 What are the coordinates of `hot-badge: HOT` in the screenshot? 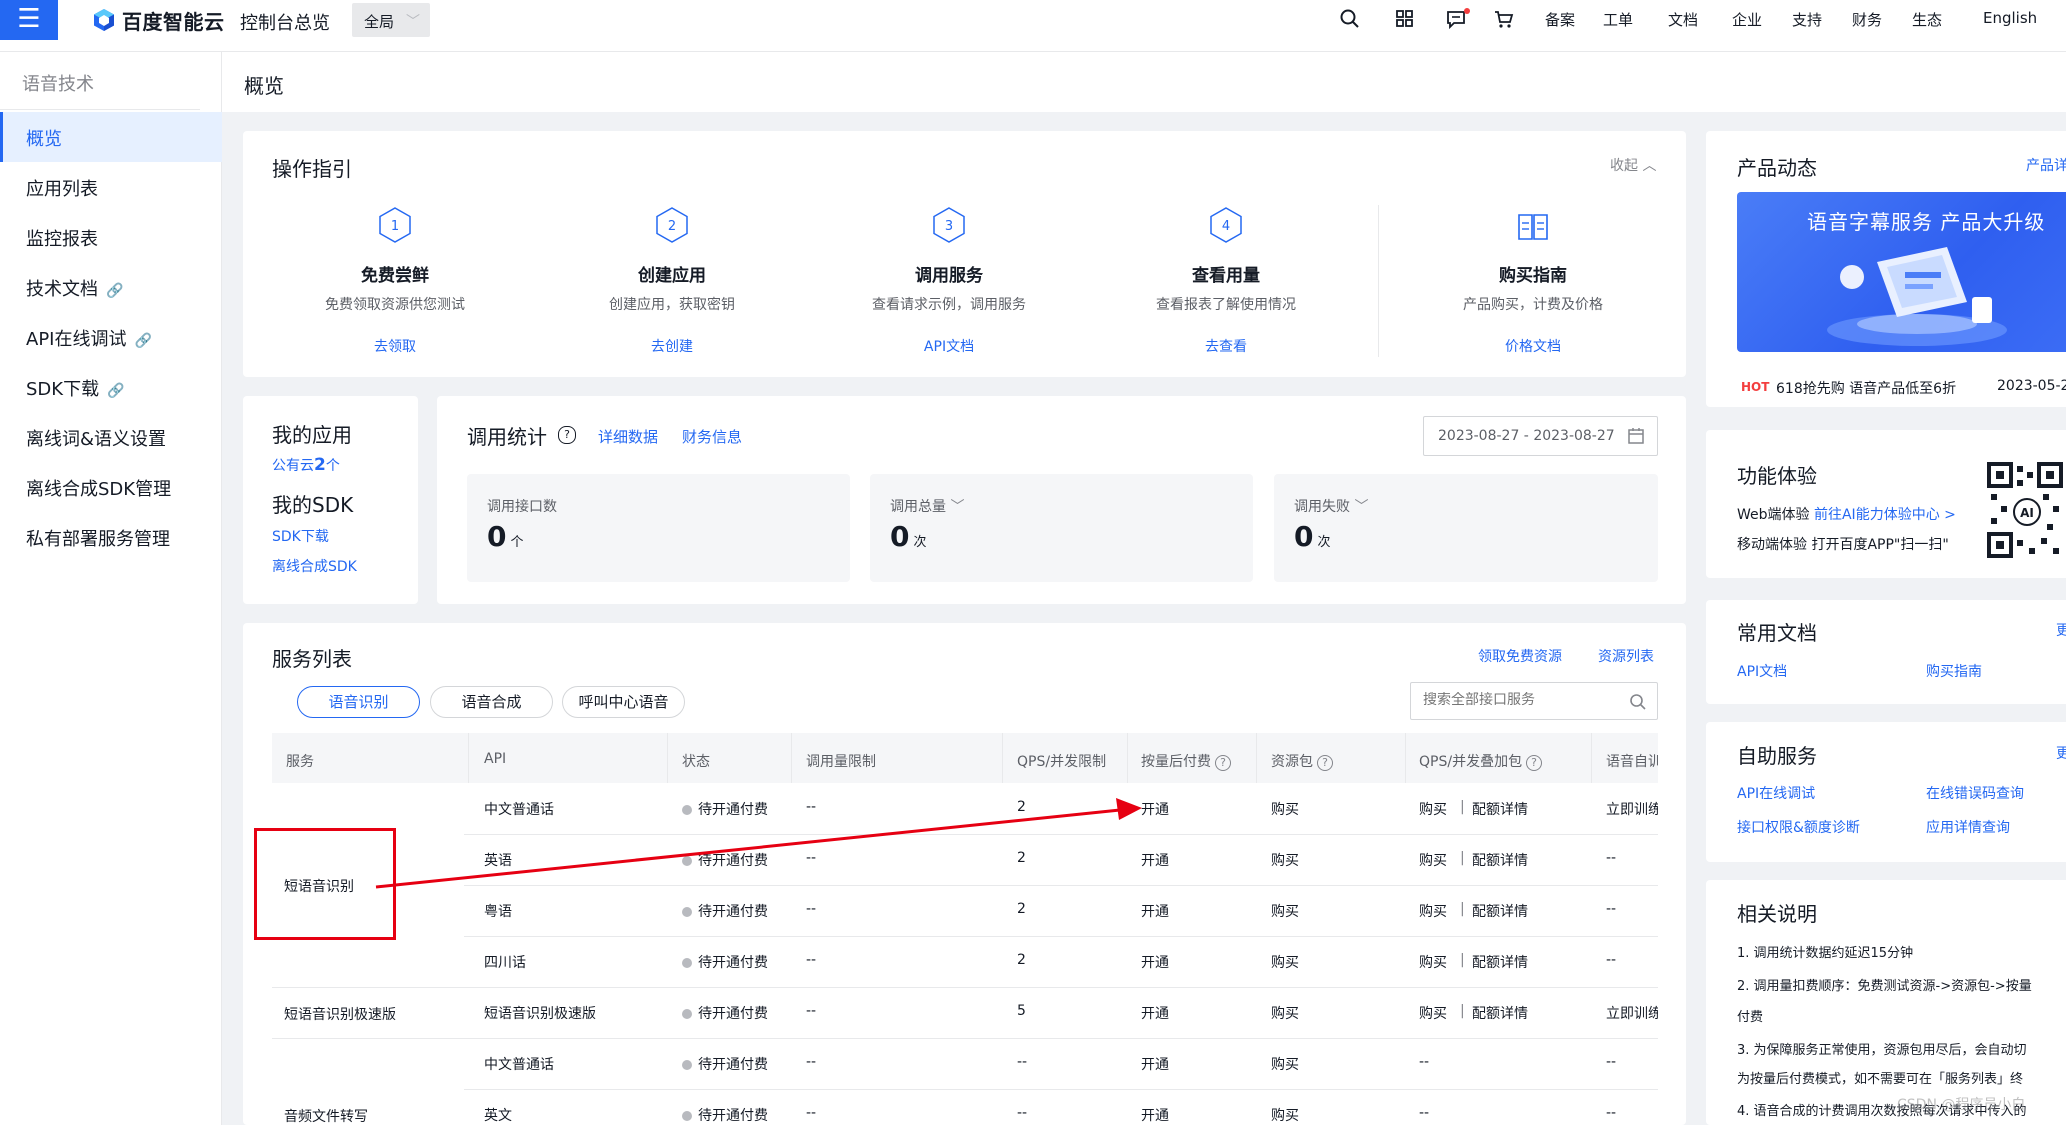 It's located at (1755, 387).